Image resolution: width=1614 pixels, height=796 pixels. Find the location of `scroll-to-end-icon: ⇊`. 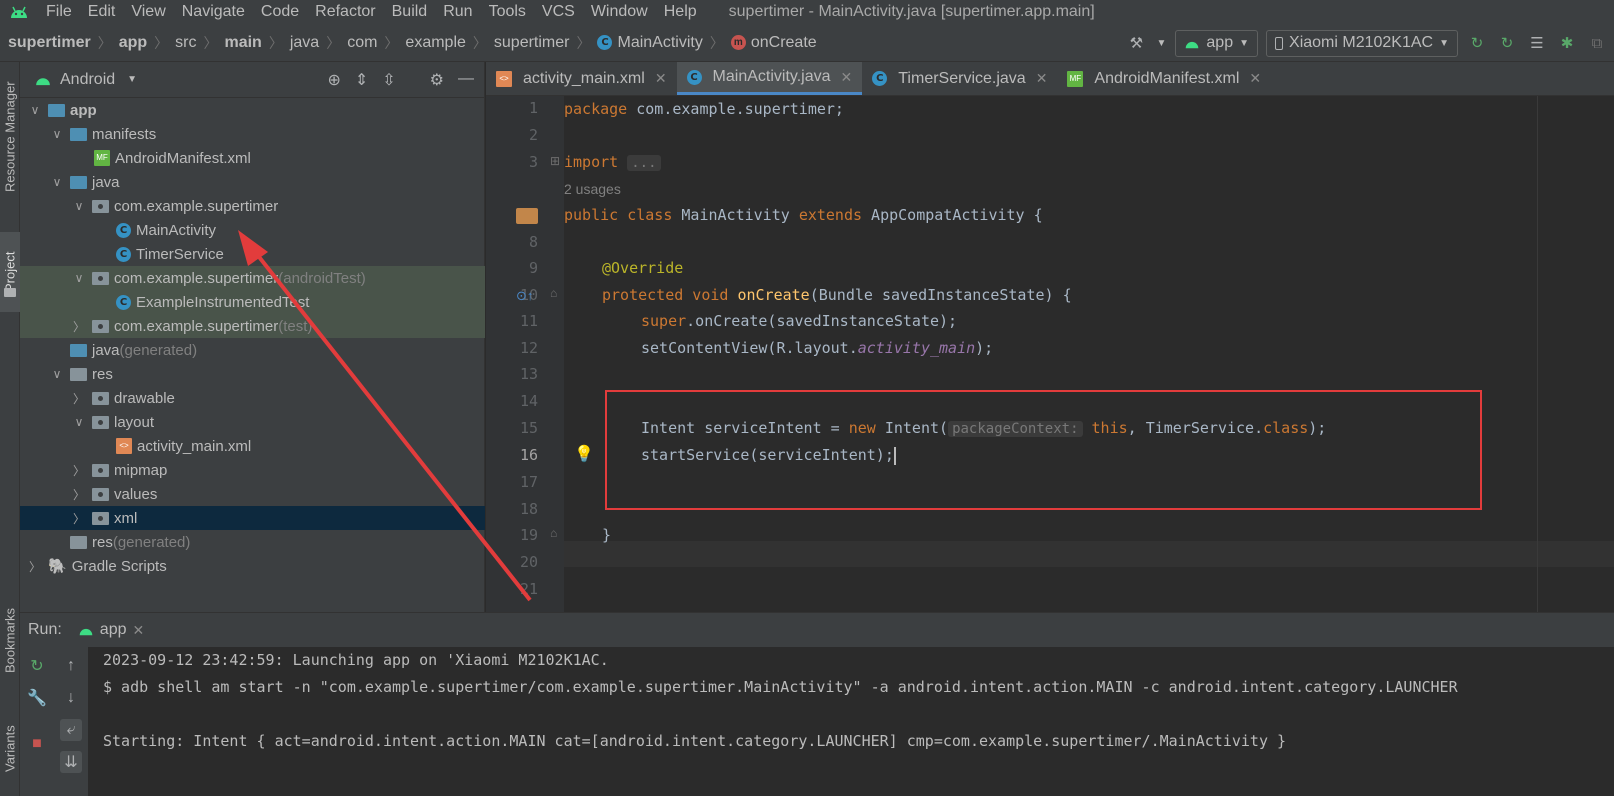

scroll-to-end-icon: ⇊ is located at coordinates (71, 762).